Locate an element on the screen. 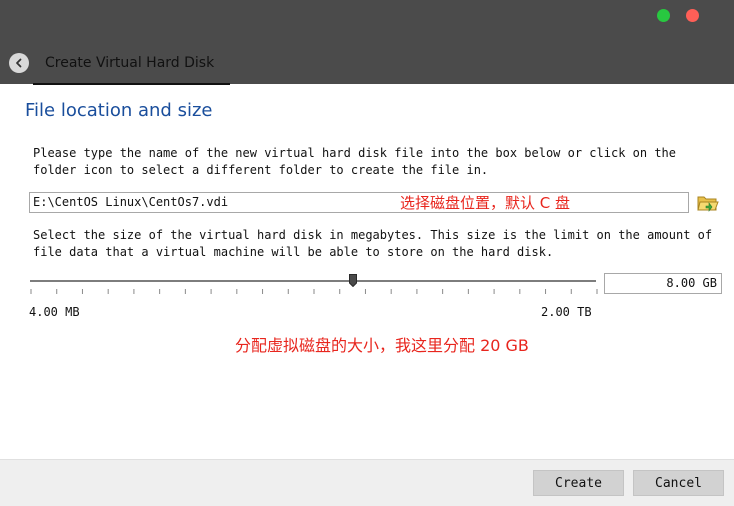 This screenshot has height=506, width=734. file-path-input: E:\CentOS Linux\CentOs7.vdi is located at coordinates (359, 202).